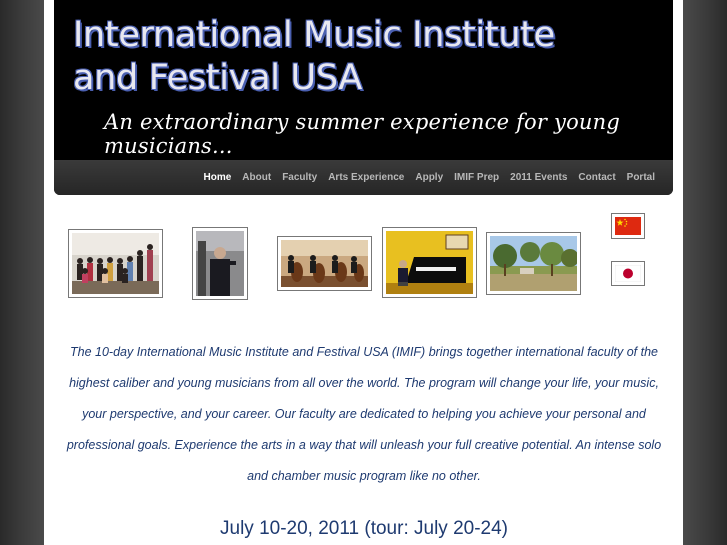 The width and height of the screenshot is (727, 545). Describe the element at coordinates (641, 177) in the screenshot. I see `nav-portal: Portal` at that location.